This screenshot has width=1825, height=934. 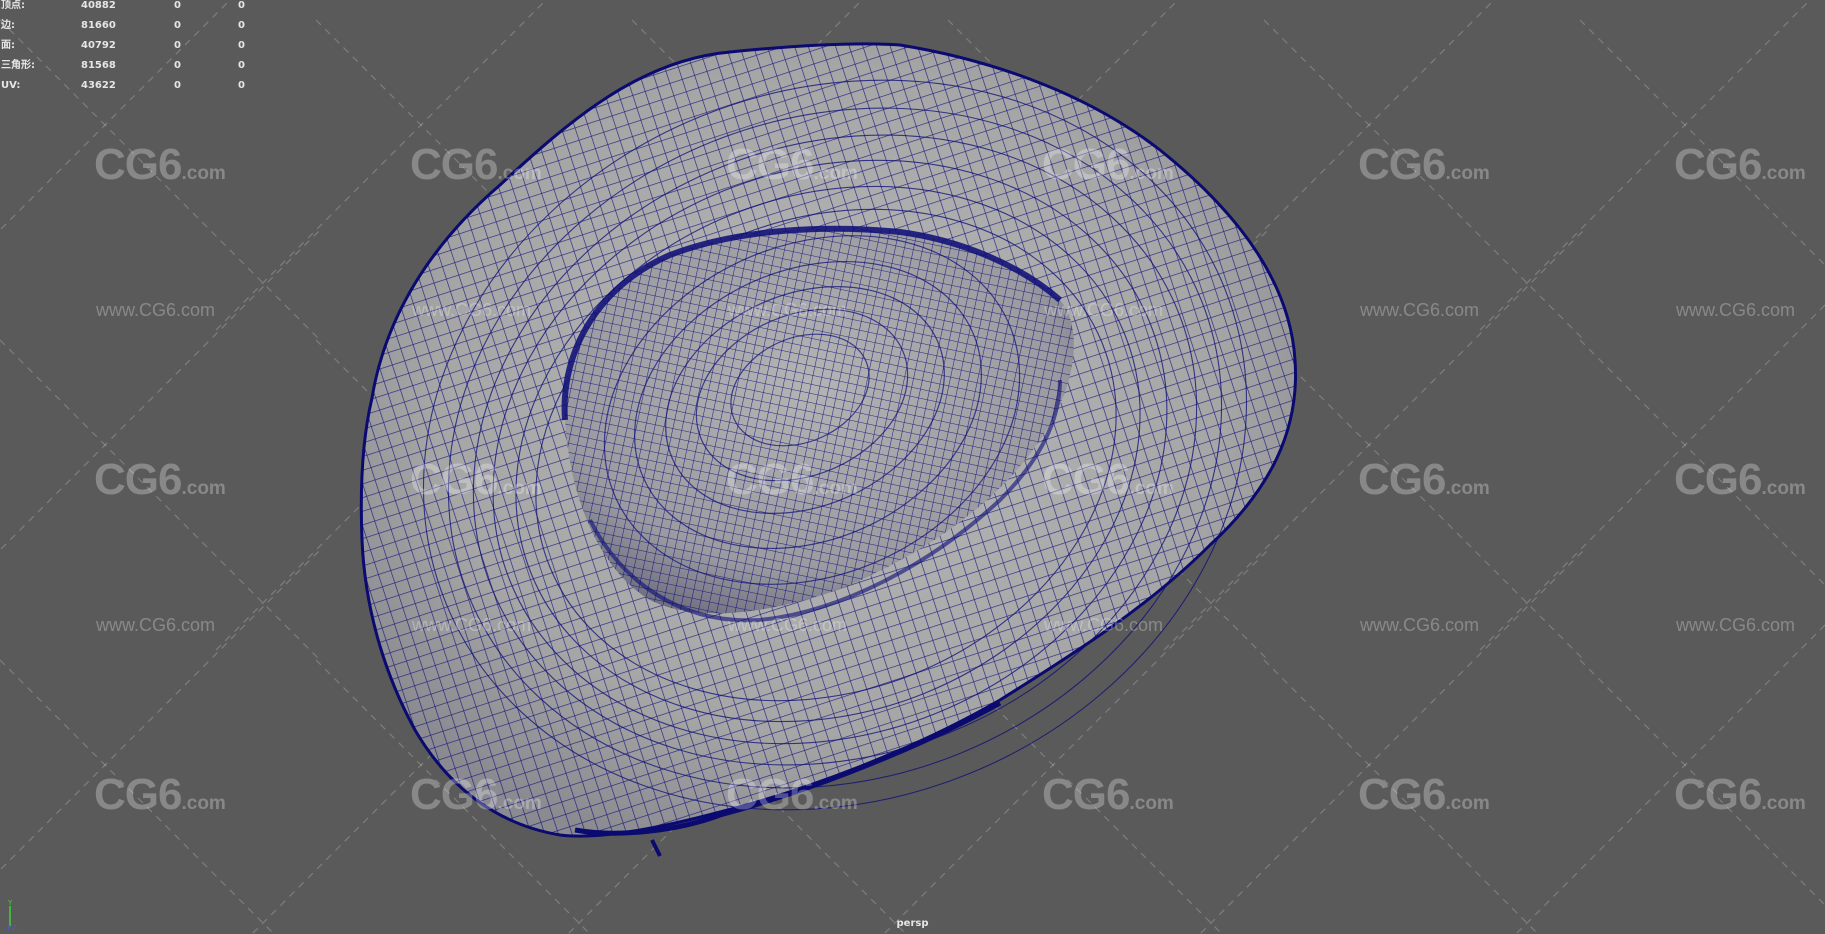 What do you see at coordinates (18, 65) in the screenshot?
I see `hud-label: 三角形:` at bounding box center [18, 65].